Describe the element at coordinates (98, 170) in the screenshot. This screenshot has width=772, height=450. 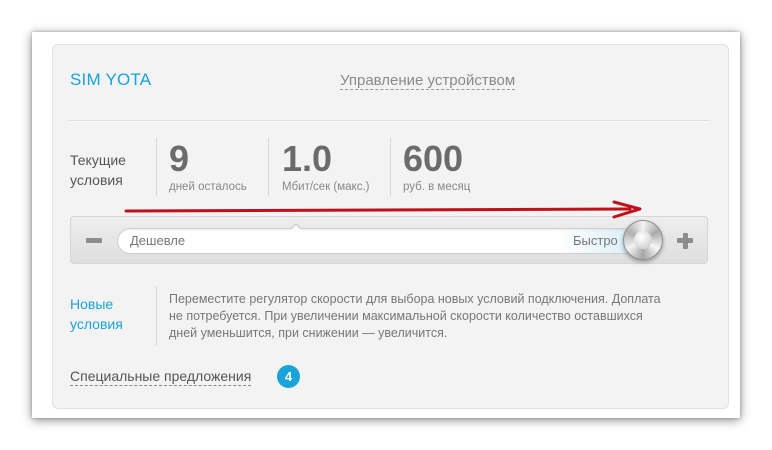
I see `current-conditions-label: Текущие условия` at that location.